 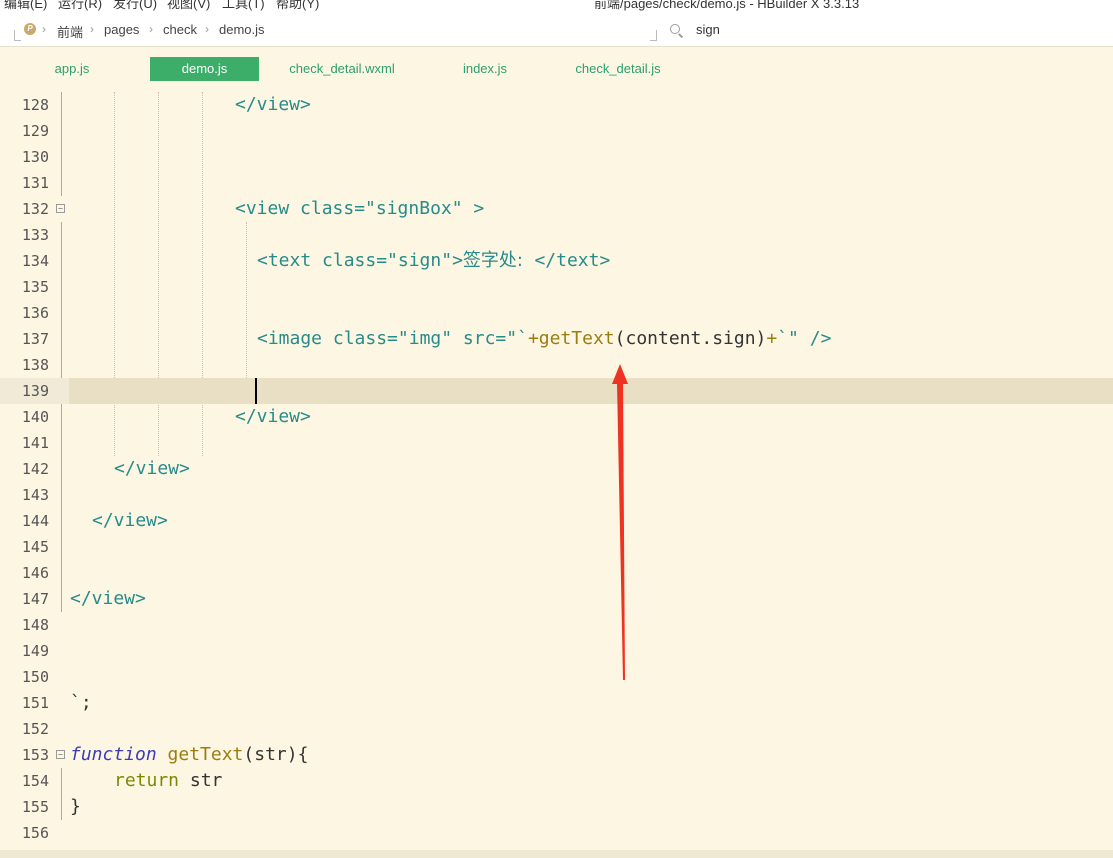 I want to click on arrow-icon, so click(x=620, y=522).